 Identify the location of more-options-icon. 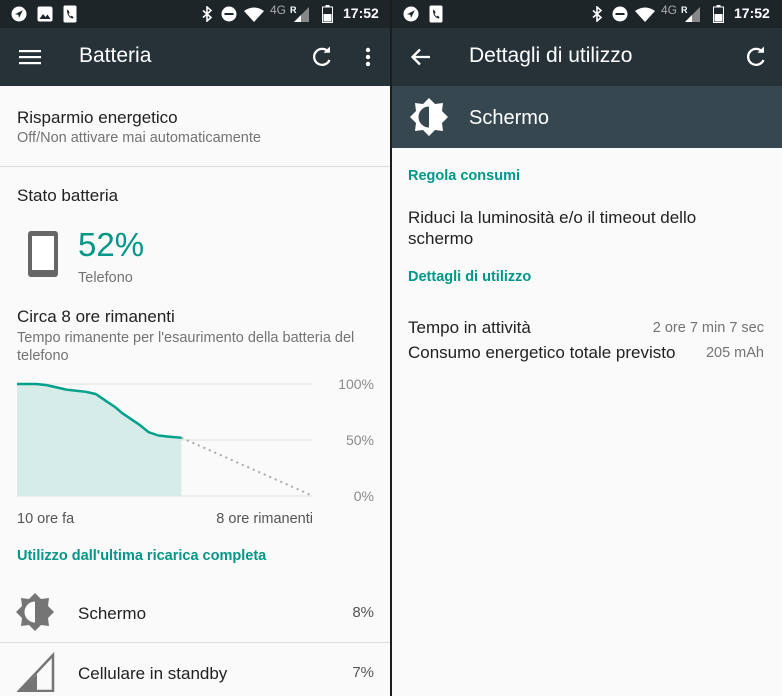
(368, 57).